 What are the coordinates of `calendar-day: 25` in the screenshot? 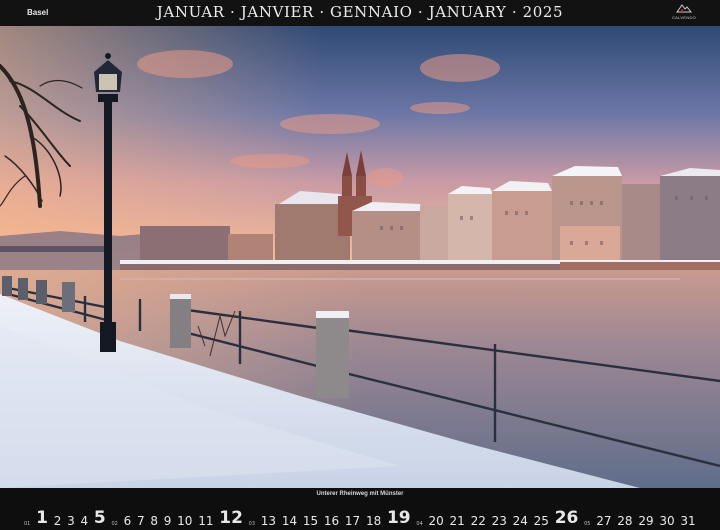 It's located at (541, 521).